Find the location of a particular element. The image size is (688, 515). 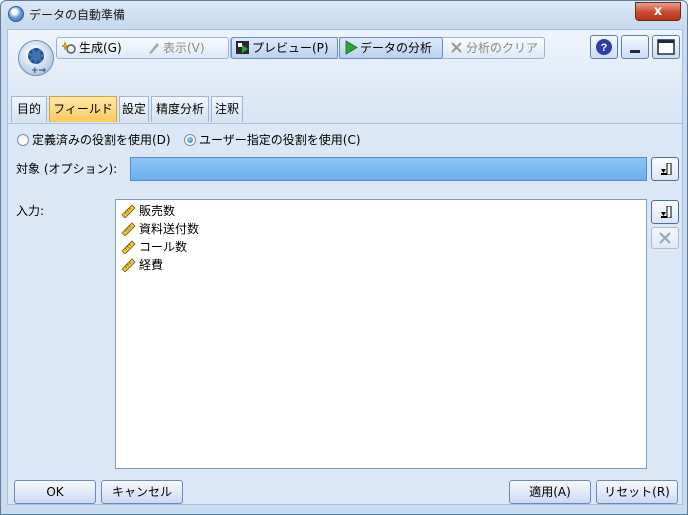

generate-label: 生成(G) is located at coordinates (100, 48).